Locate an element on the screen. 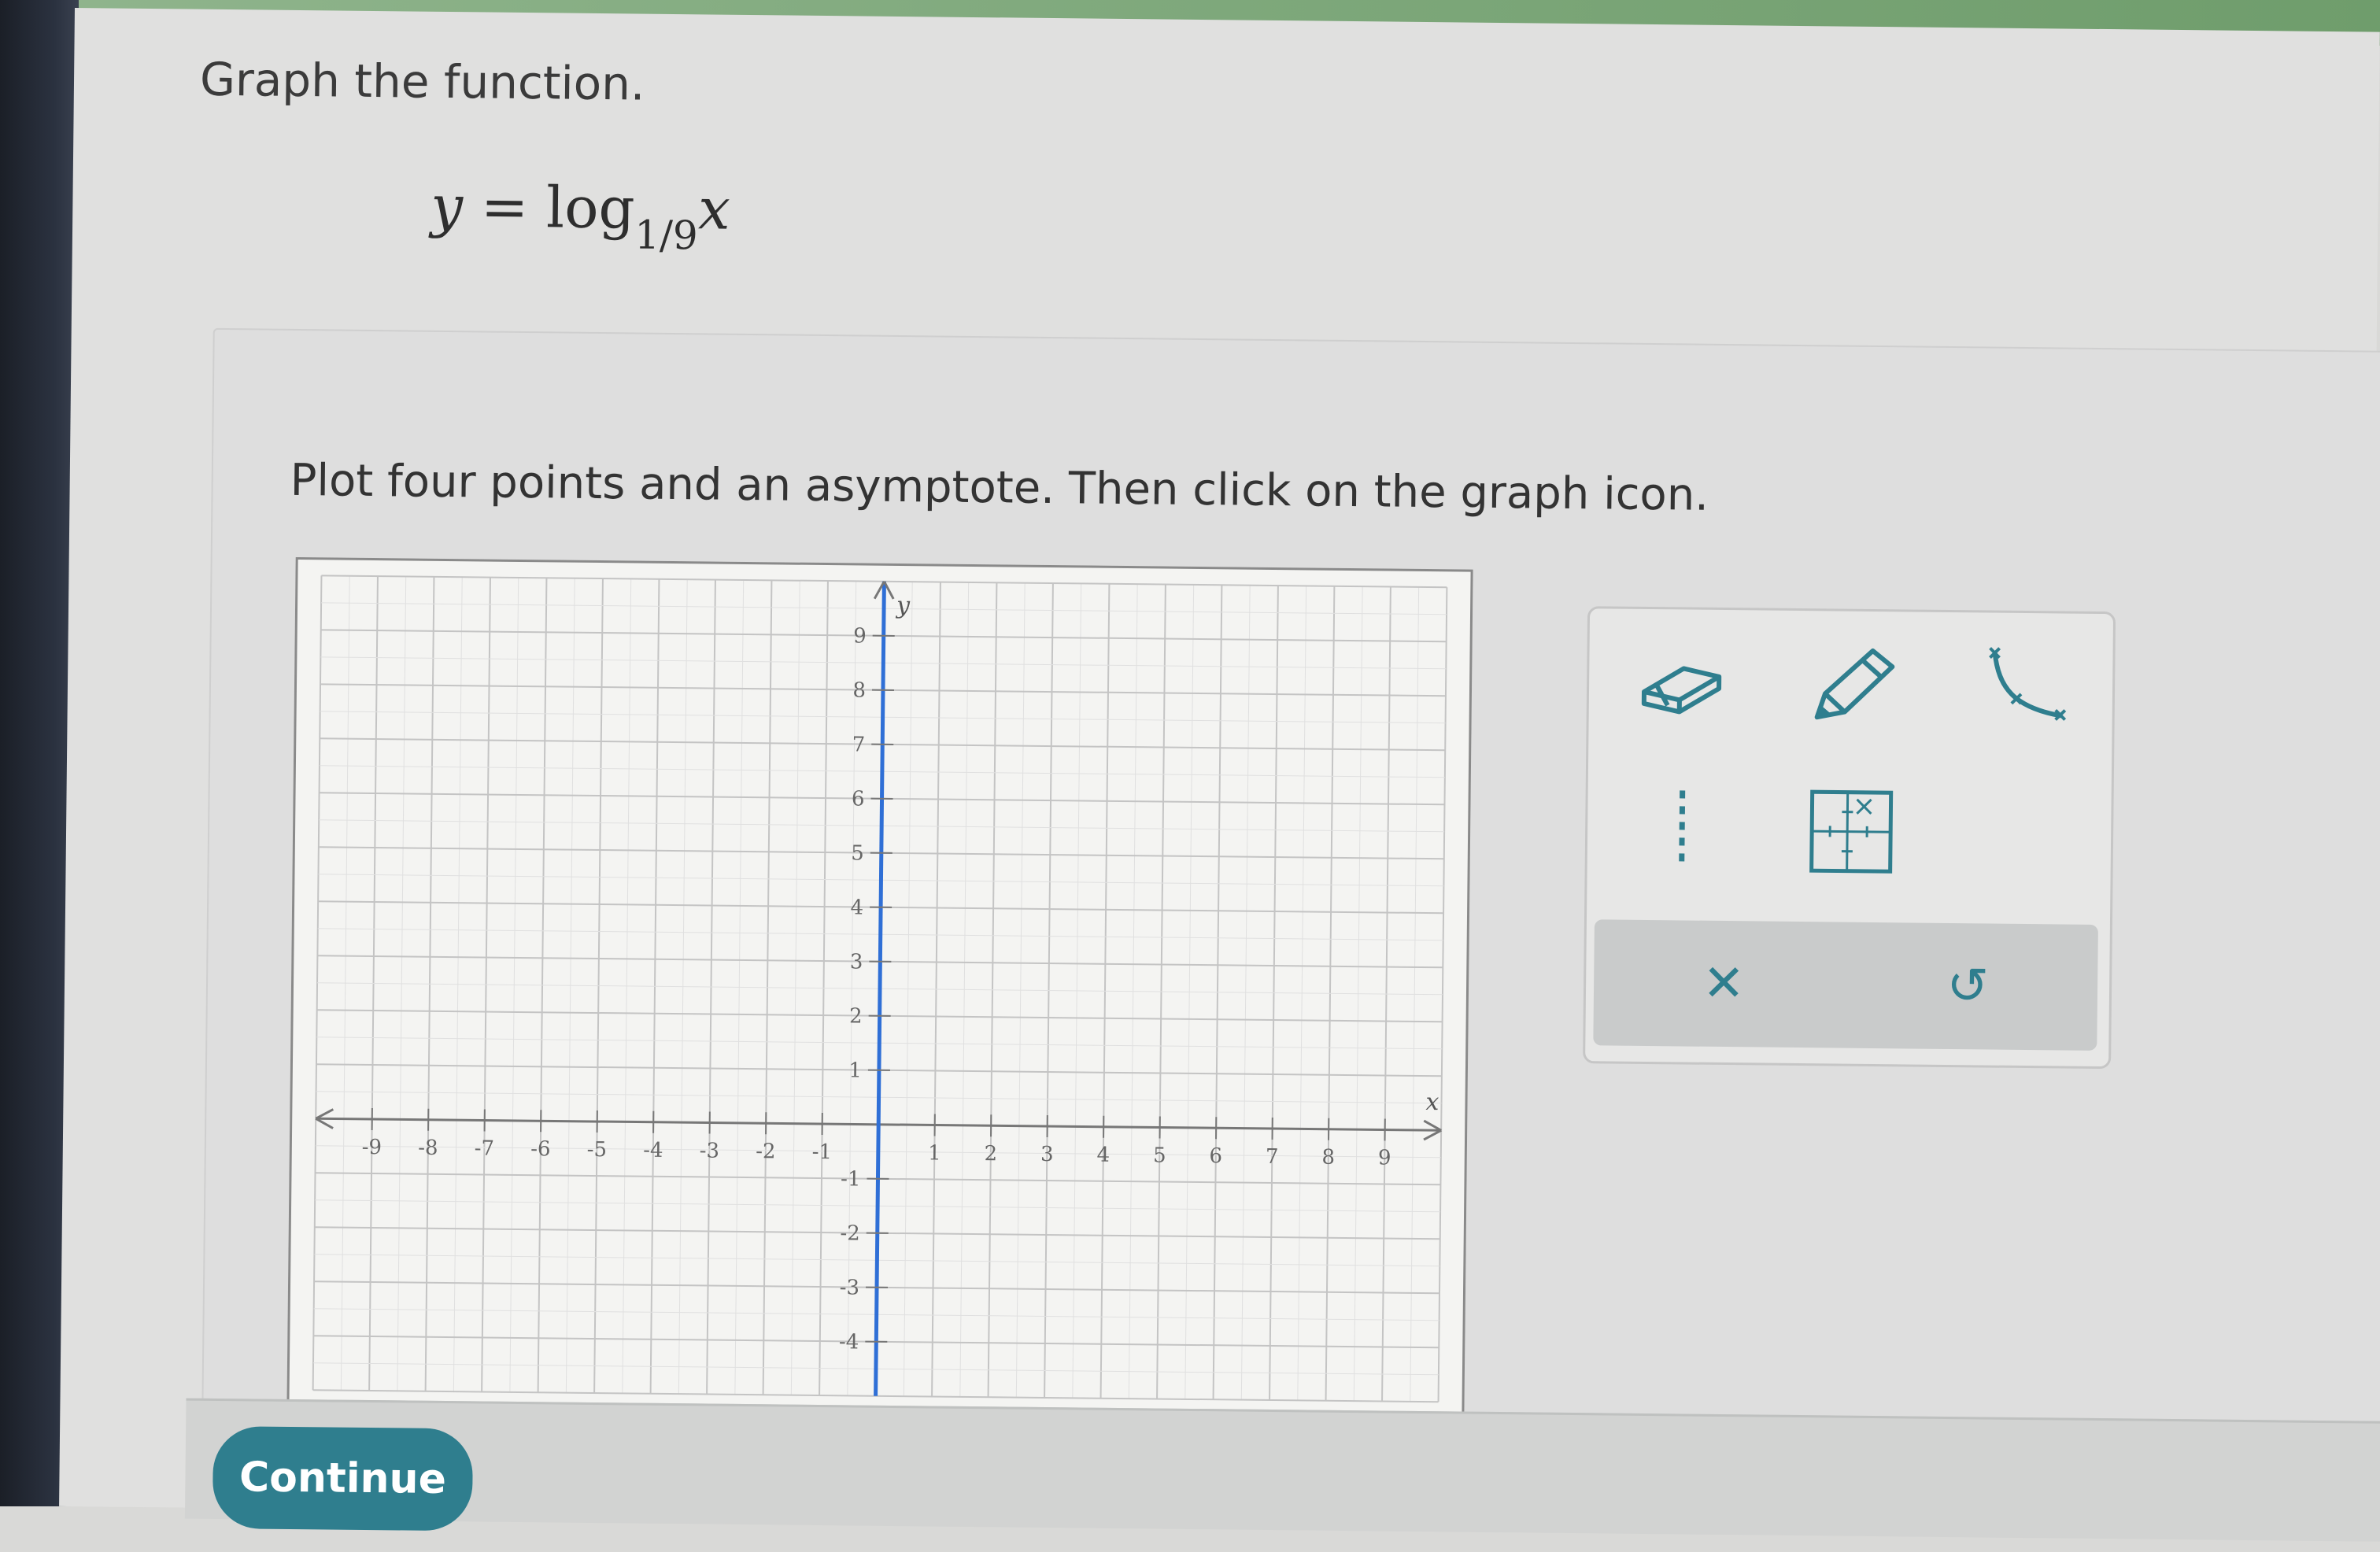  pencil-icon is located at coordinates (1853, 686).